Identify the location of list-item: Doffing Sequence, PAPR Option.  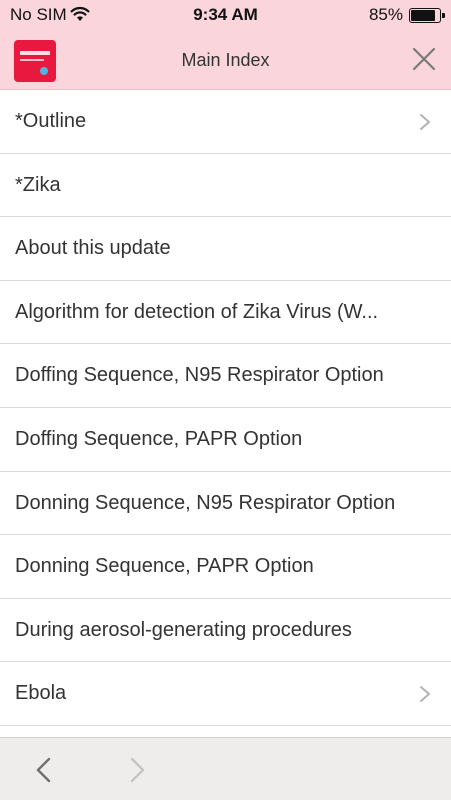
(225, 440).